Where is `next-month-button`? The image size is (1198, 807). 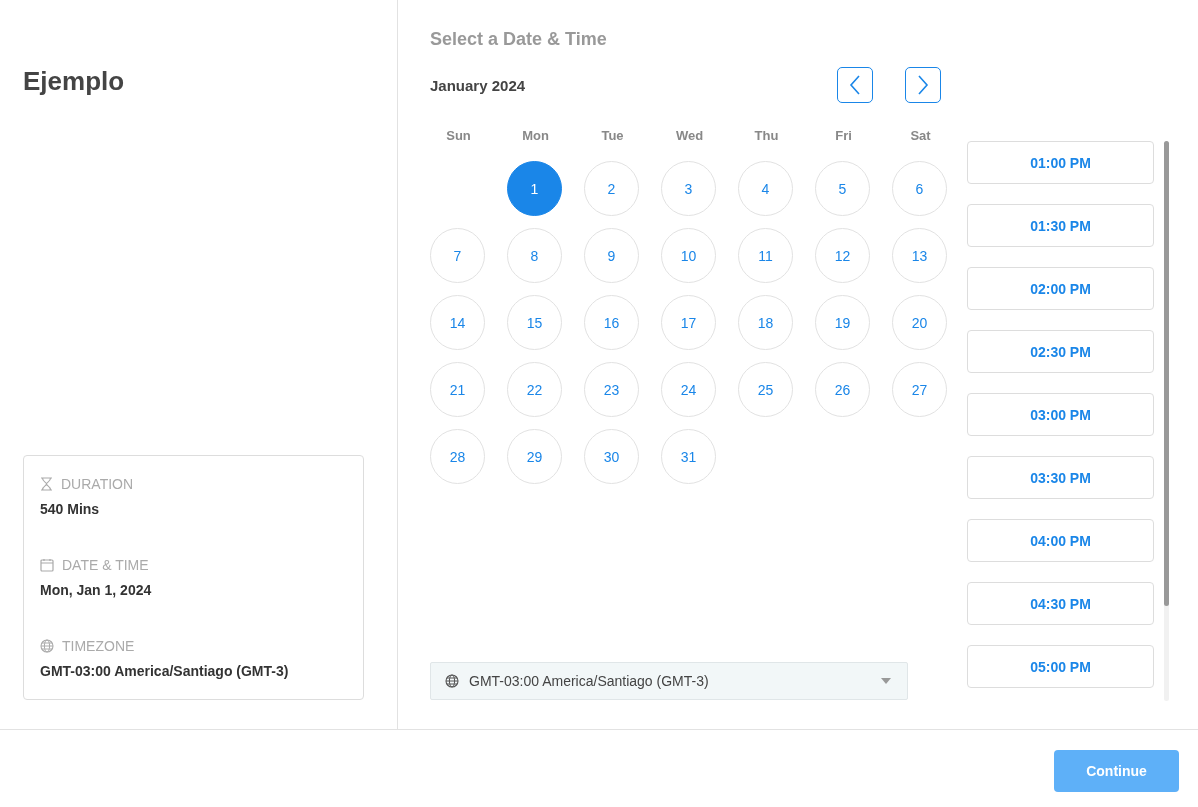
next-month-button is located at coordinates (923, 85).